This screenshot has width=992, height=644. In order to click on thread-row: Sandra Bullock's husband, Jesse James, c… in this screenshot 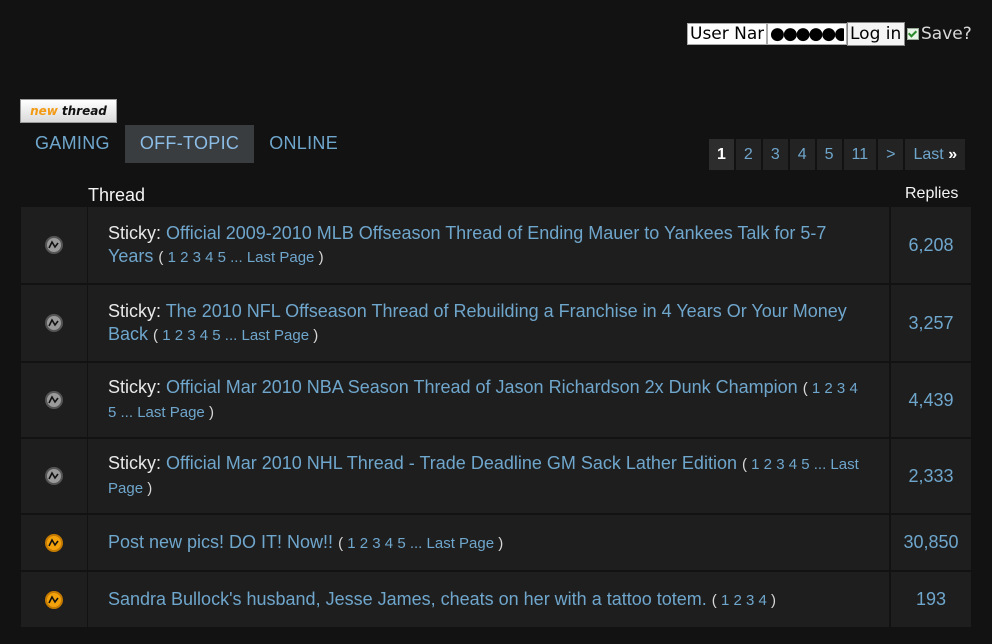, I will do `click(496, 599)`.